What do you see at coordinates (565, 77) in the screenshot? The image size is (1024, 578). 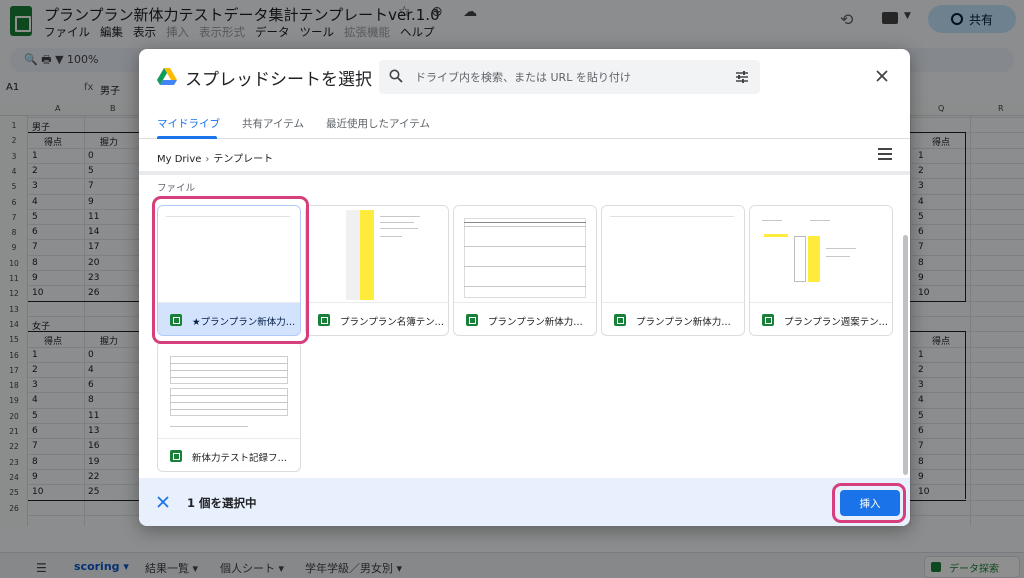 I see `search-input` at bounding box center [565, 77].